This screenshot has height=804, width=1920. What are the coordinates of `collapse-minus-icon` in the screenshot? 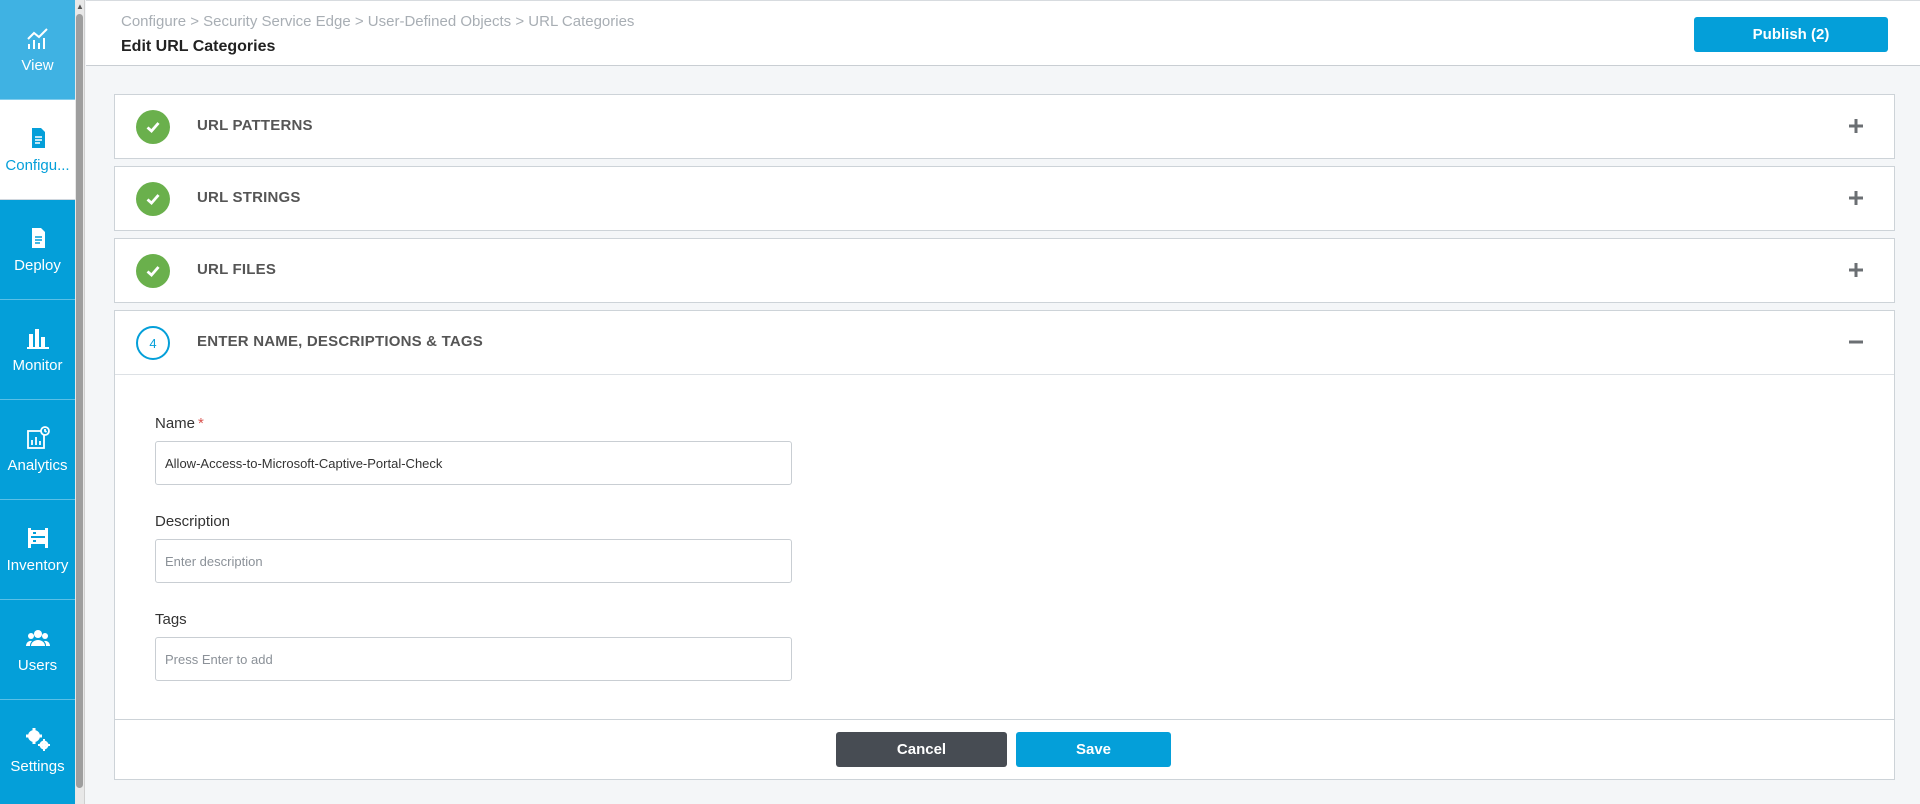 It's located at (1856, 342).